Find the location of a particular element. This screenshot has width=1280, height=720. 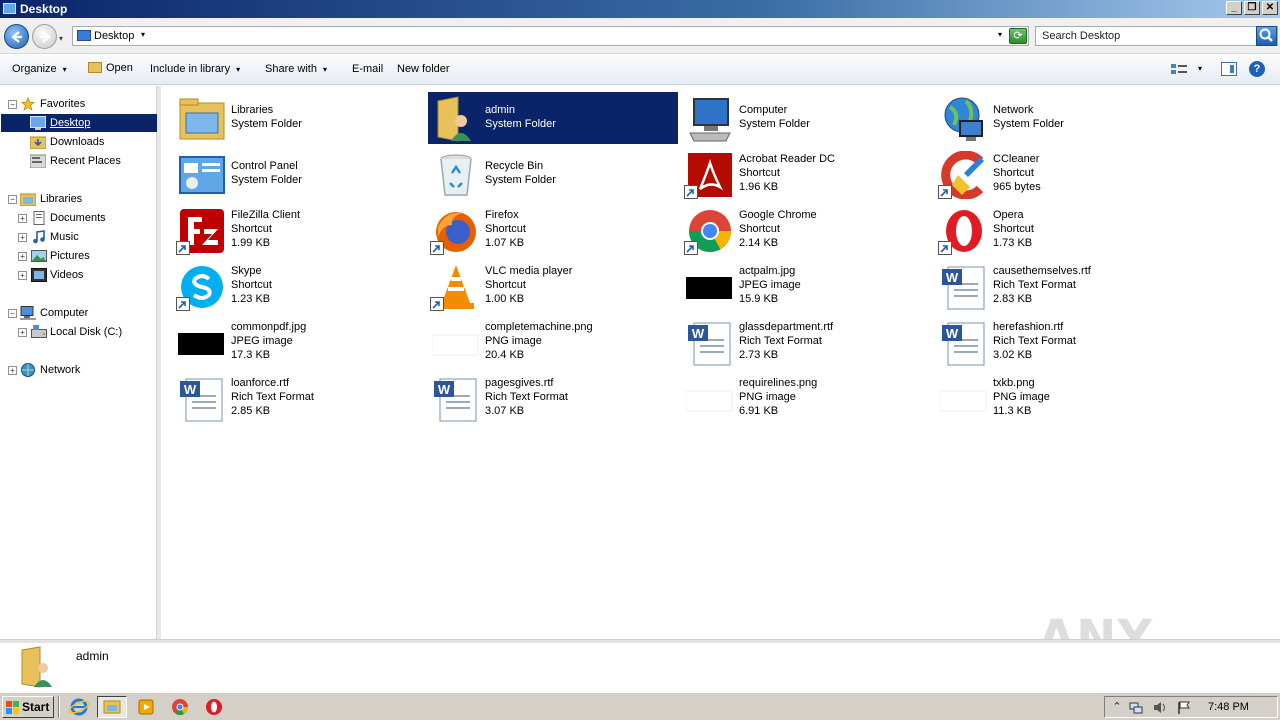

file-item: actpalm.jpg JPEG image 15.9 KB is located at coordinates (807, 286).